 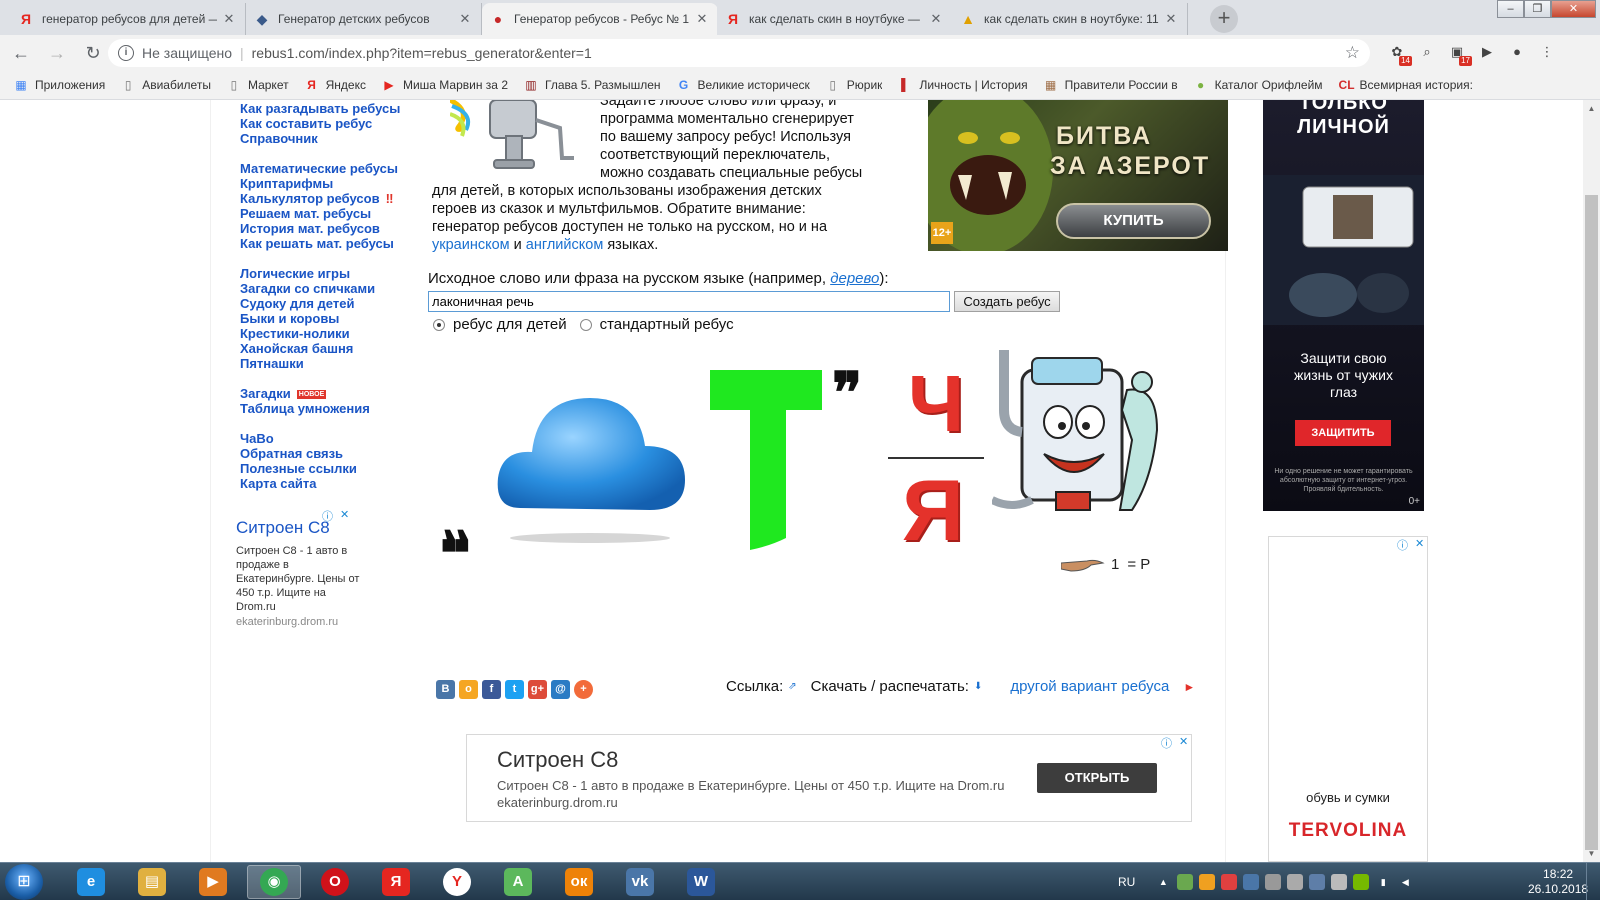 What do you see at coordinates (457, 882) in the screenshot?
I see `taskbar-app-yandex: Y` at bounding box center [457, 882].